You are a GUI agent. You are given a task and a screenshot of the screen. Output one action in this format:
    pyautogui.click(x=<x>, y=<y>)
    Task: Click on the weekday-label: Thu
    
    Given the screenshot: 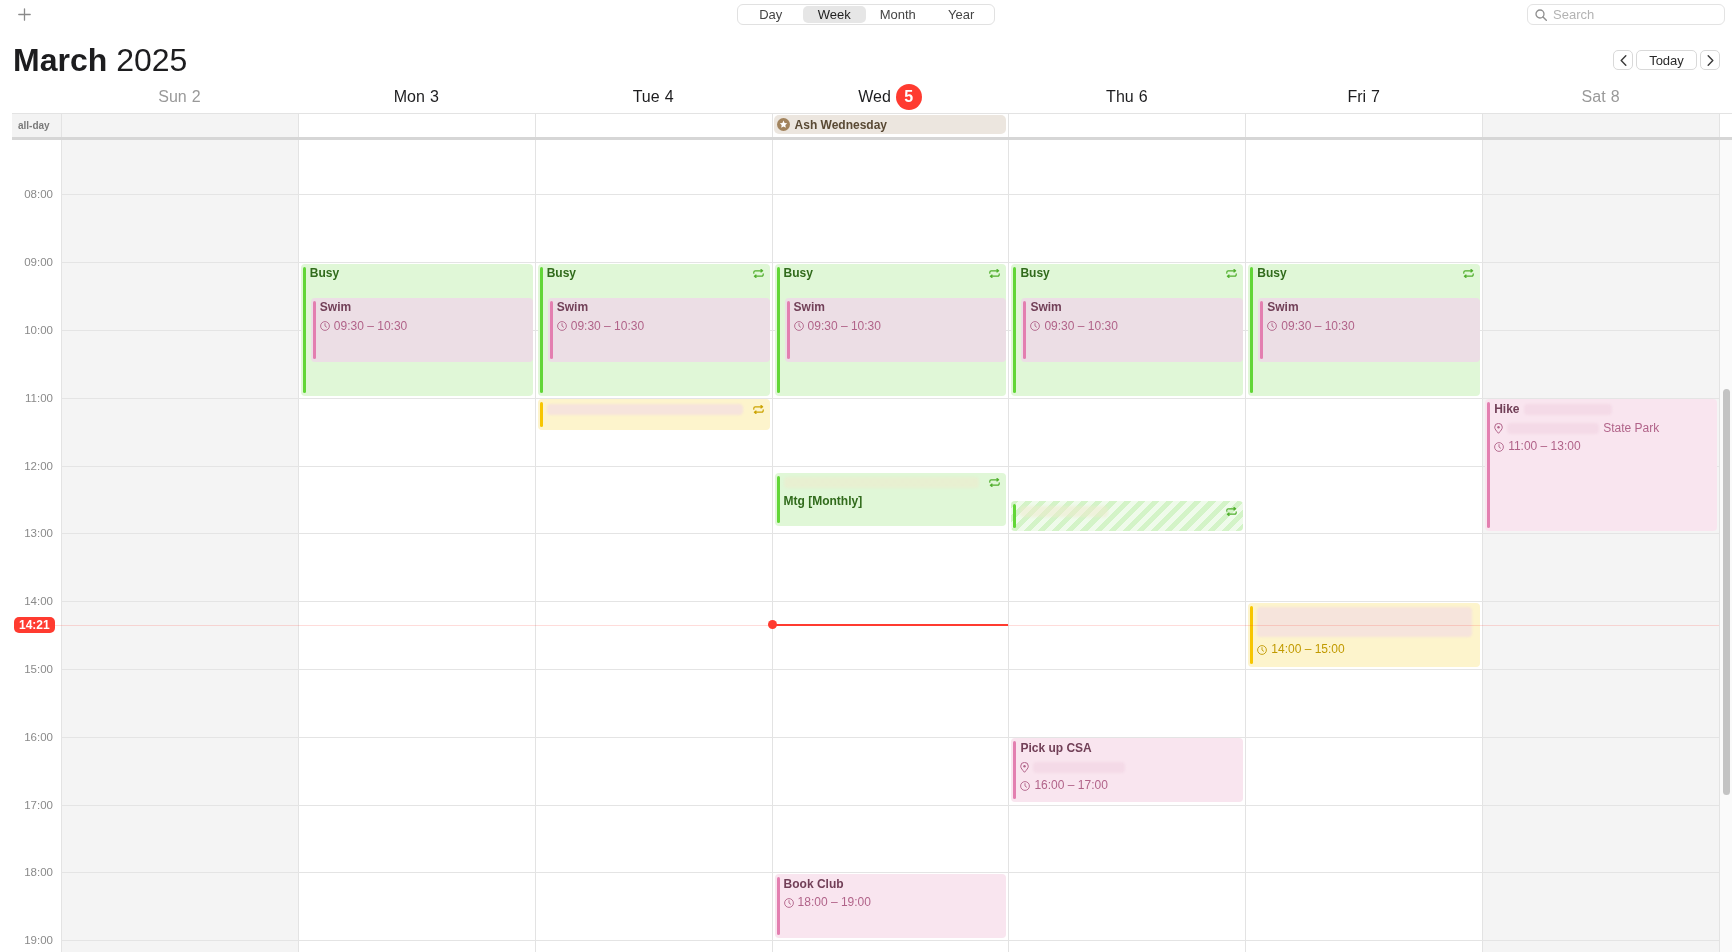 What is the action you would take?
    pyautogui.click(x=1120, y=96)
    